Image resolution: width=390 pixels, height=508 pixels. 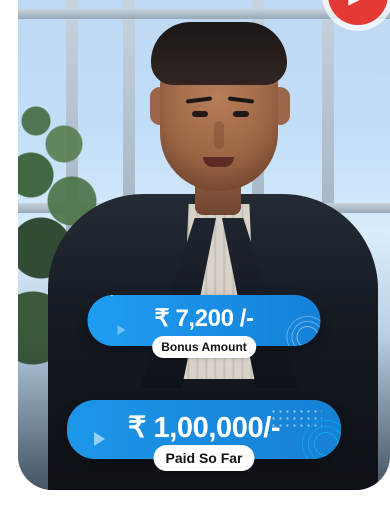 I want to click on paid-so-far-label: Paid So Far, so click(x=204, y=458).